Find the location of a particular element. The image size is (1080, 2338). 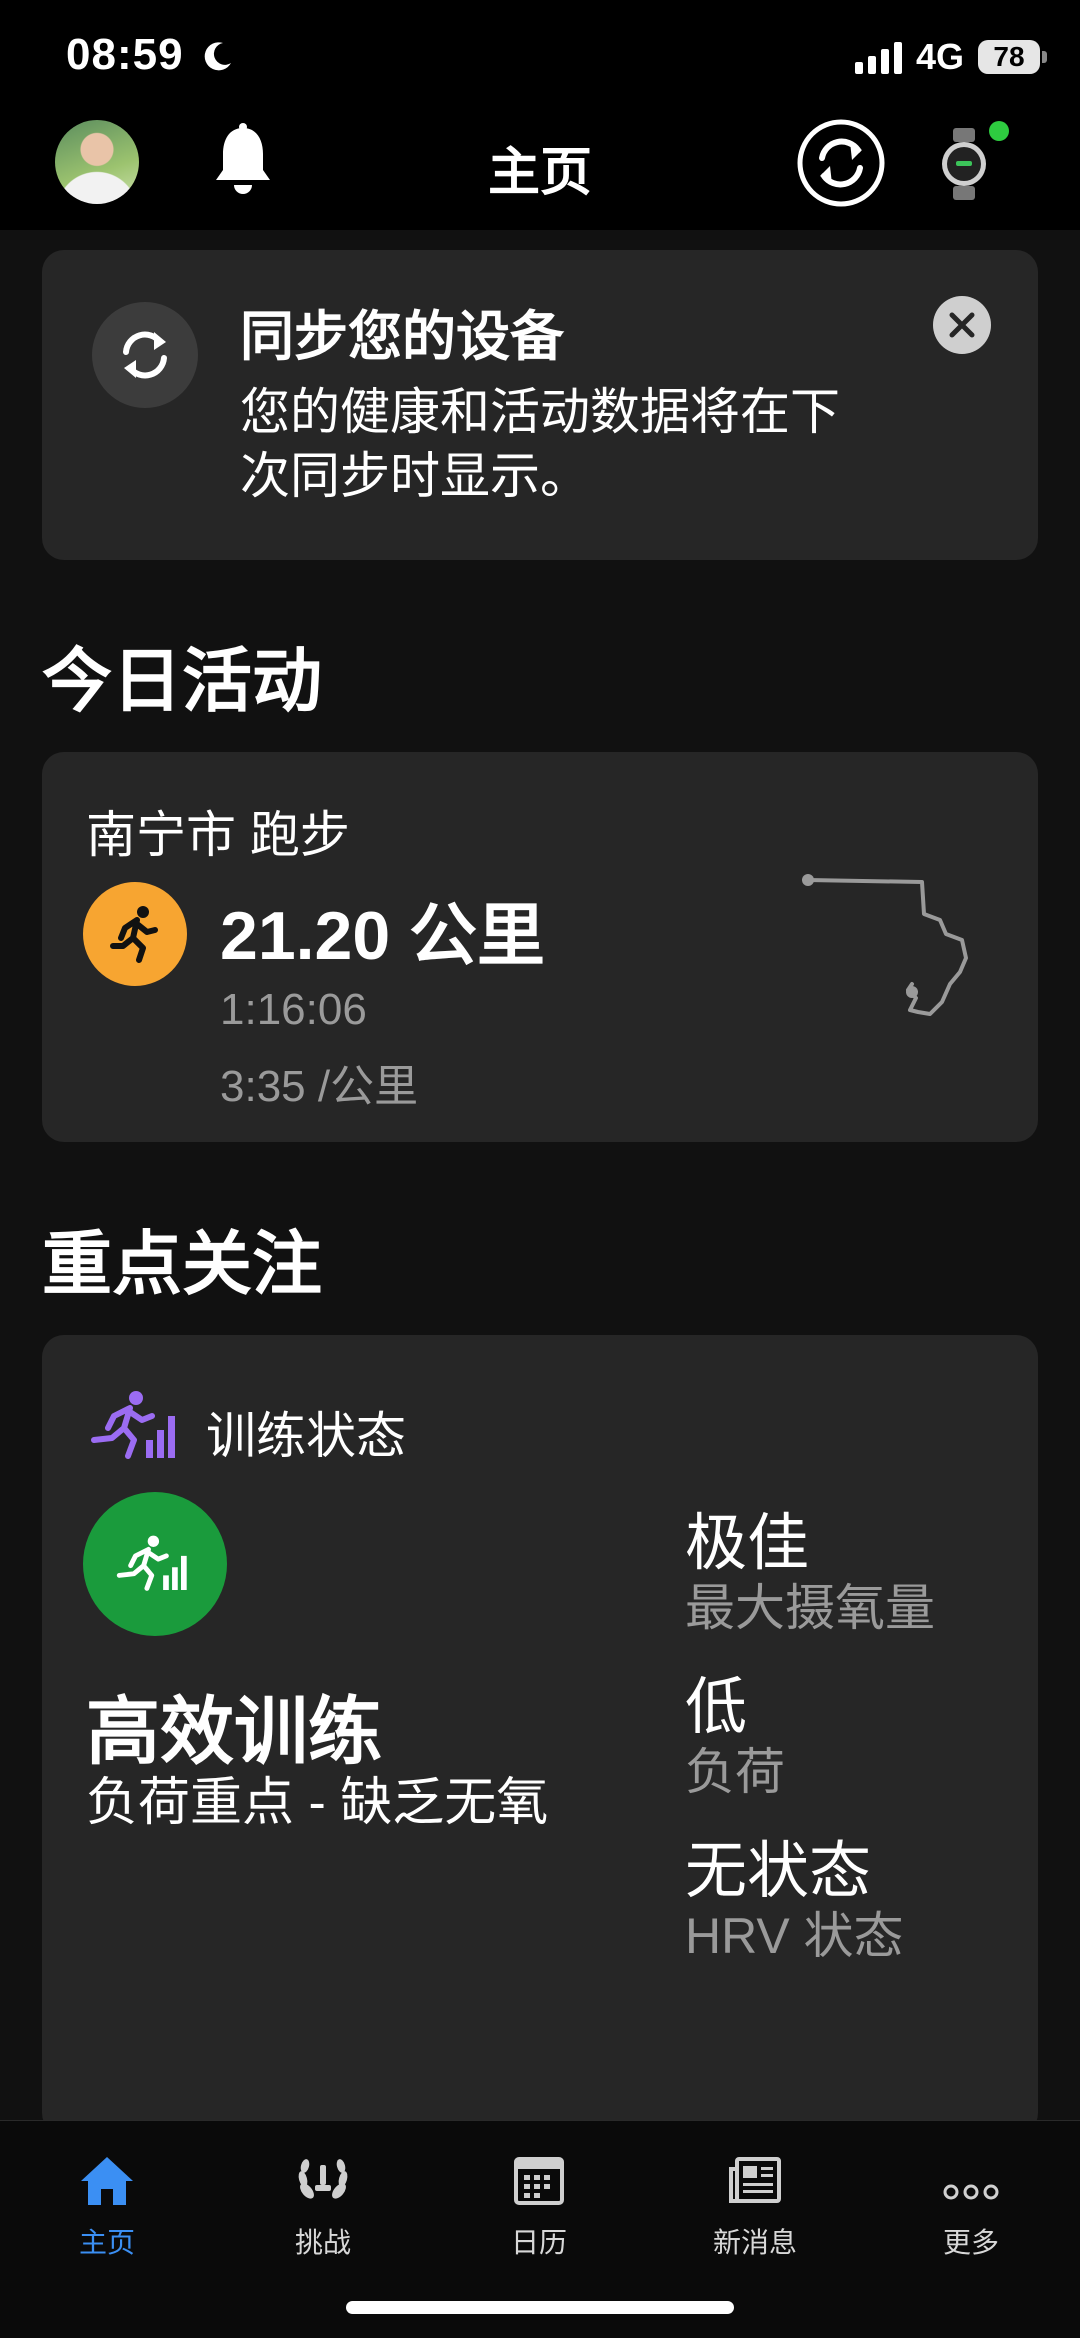

laurel-icon is located at coordinates (323, 2179).